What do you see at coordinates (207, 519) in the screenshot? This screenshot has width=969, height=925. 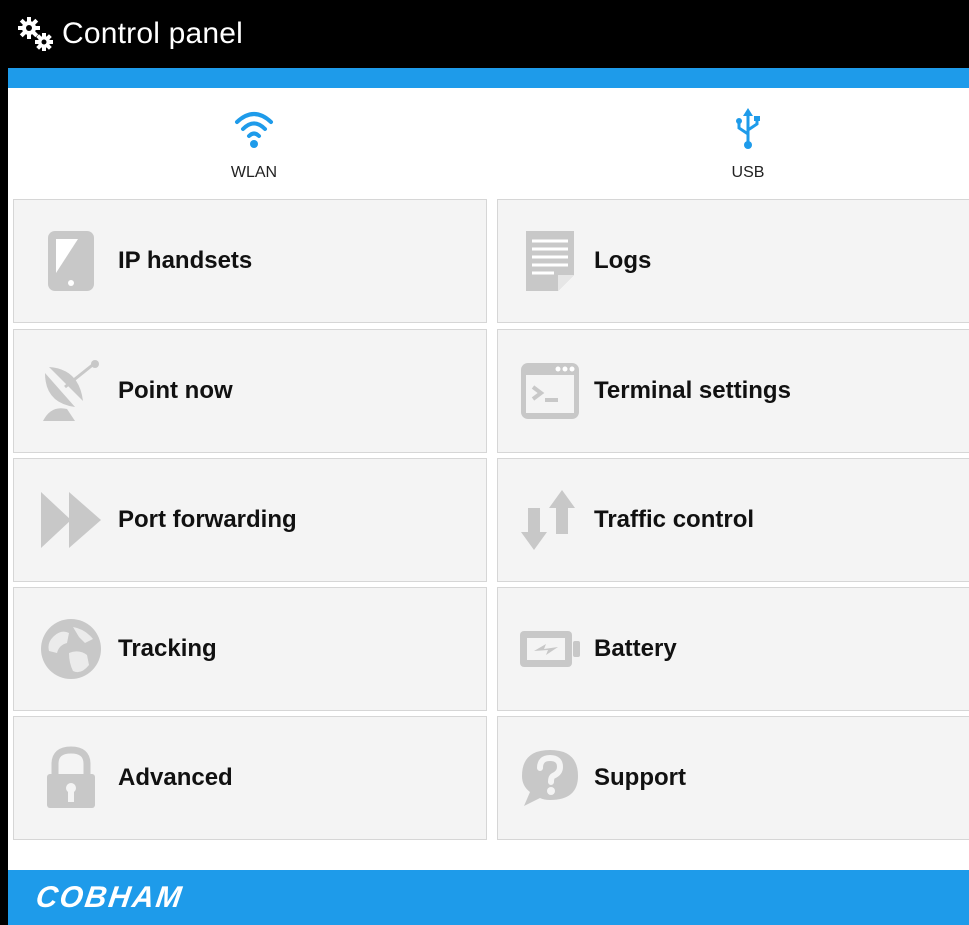 I see `port-forwarding-label: Port forwarding` at bounding box center [207, 519].